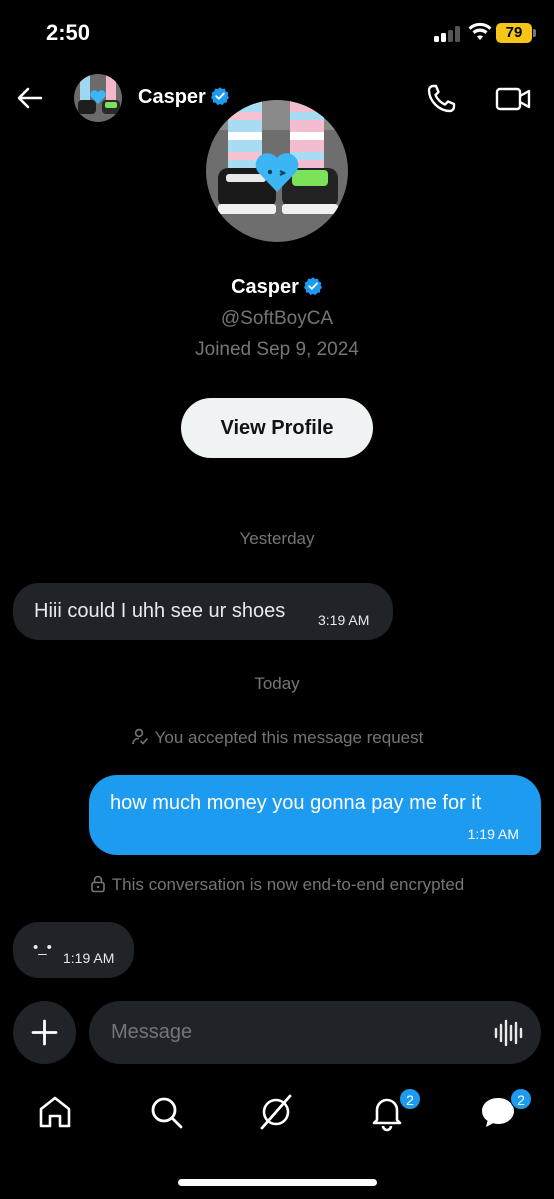  Describe the element at coordinates (277, 428) in the screenshot. I see `view-profile-button: View Profile` at that location.